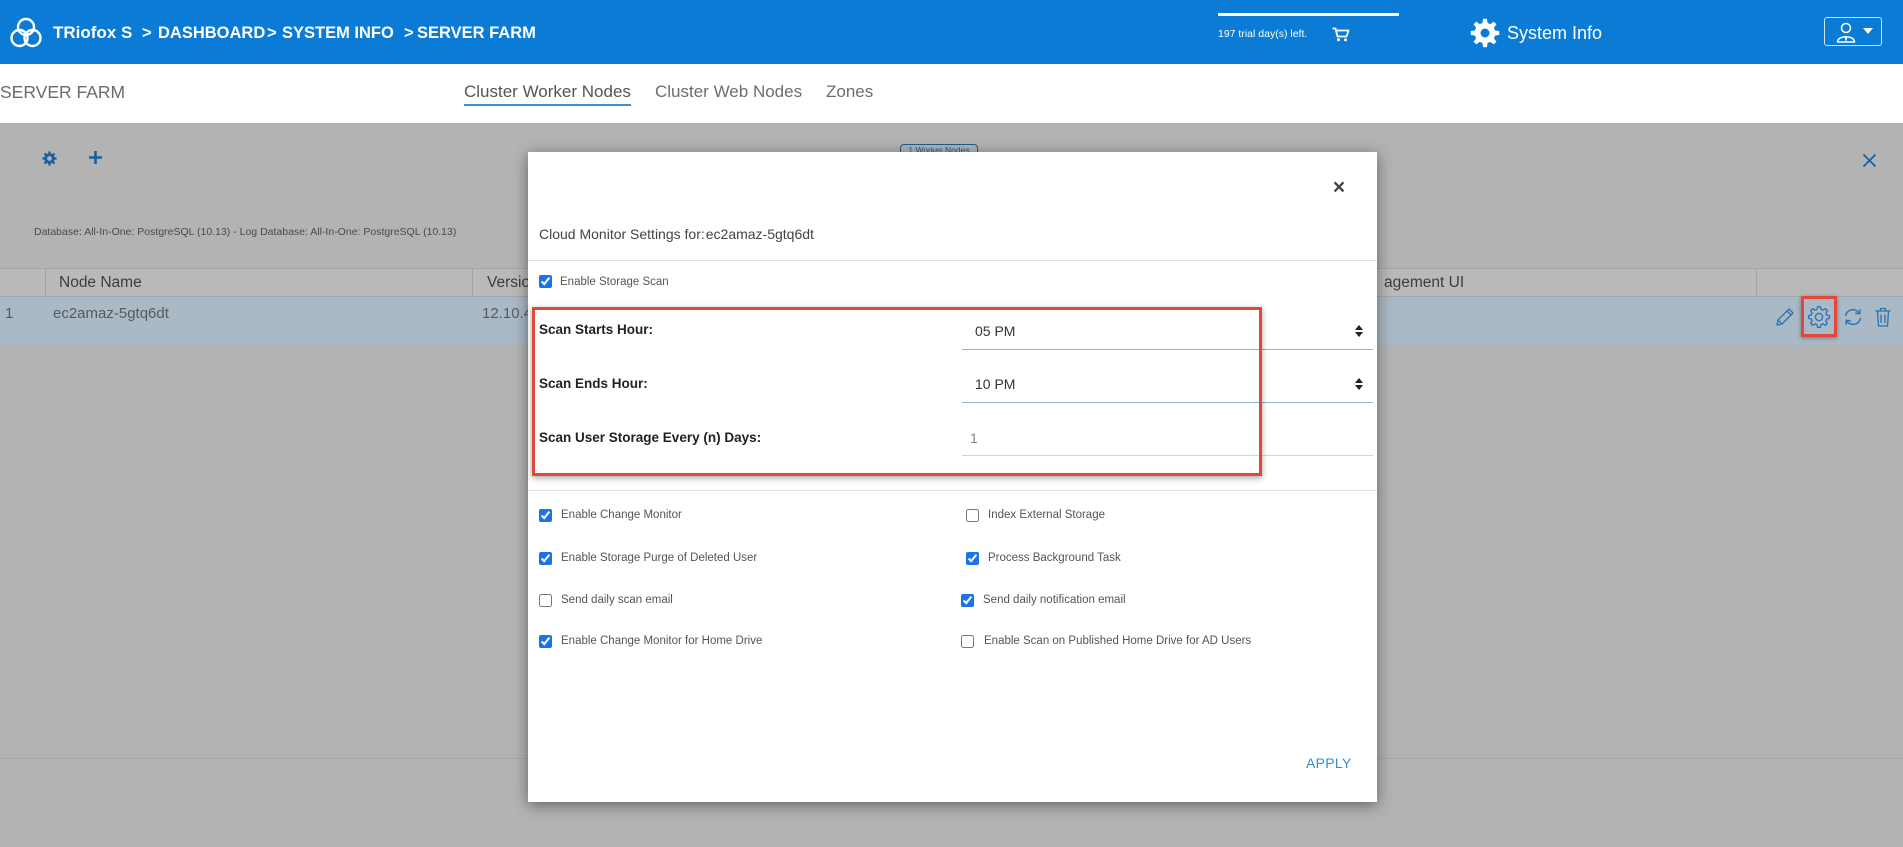  Describe the element at coordinates (650, 437) in the screenshot. I see `scan-interval-label: Scan User Storage Every (n) Days:` at that location.